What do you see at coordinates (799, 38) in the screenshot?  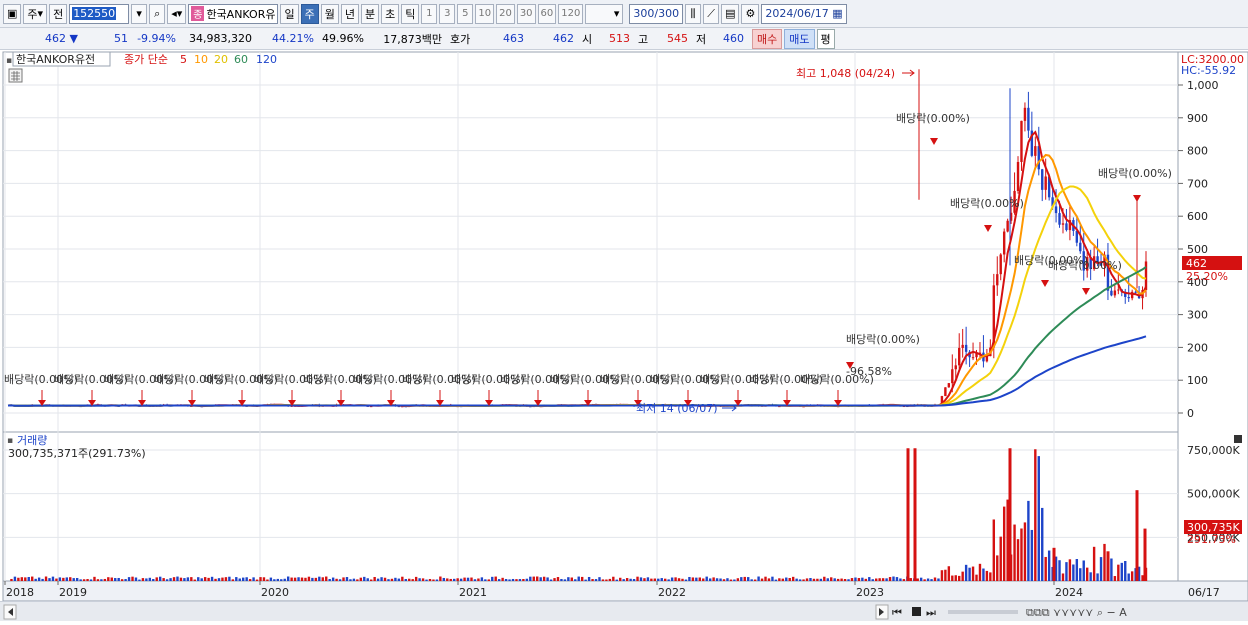 I see `sell-button: 매도` at bounding box center [799, 38].